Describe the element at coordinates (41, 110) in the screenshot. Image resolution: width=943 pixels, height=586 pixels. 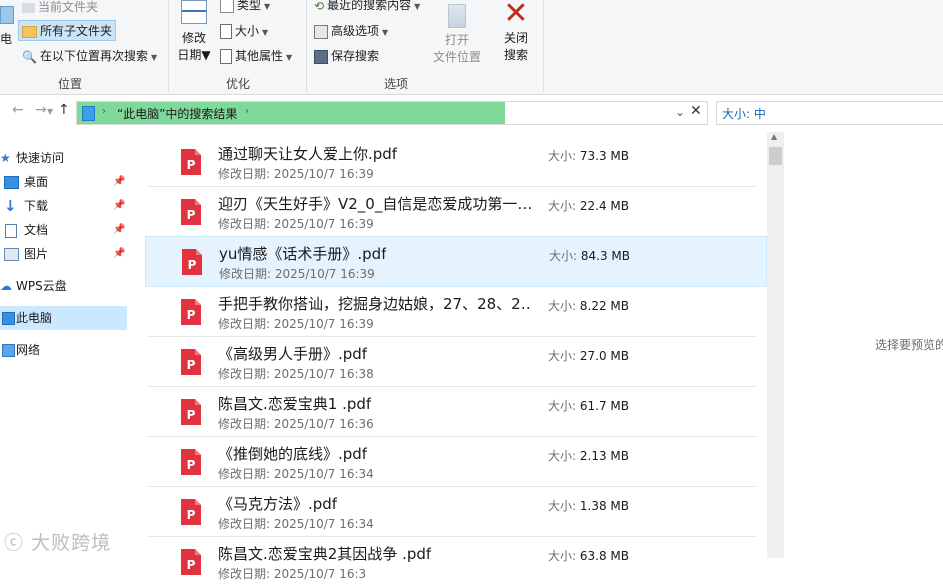
I see `forward-arrow-icon: →` at that location.